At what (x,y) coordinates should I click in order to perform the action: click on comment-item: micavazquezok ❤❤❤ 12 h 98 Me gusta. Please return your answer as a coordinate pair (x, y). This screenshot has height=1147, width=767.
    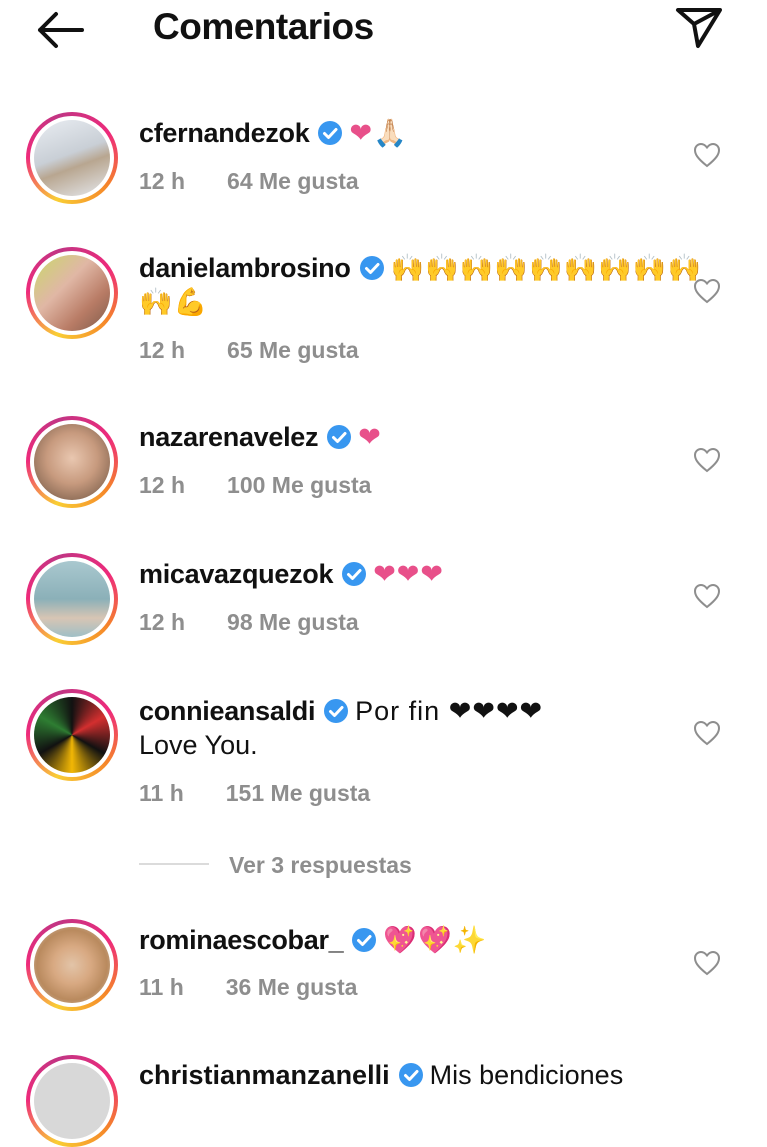
    Looking at the image, I should click on (383, 608).